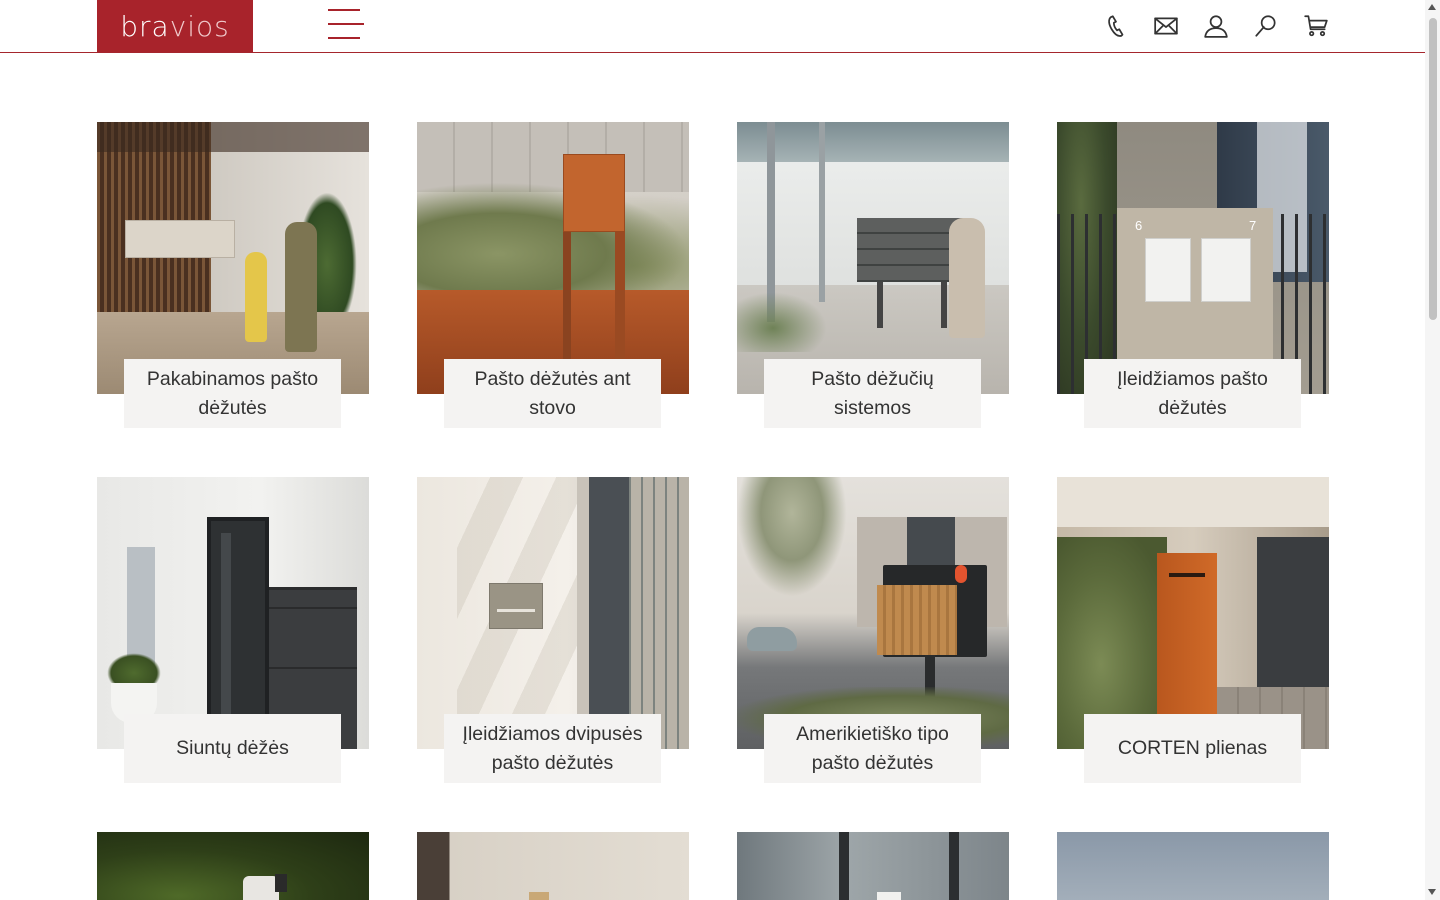 The width and height of the screenshot is (1440, 900). I want to click on category-card: 6 7 Įleidžiamos pašto dėžutės, so click(1193, 275).